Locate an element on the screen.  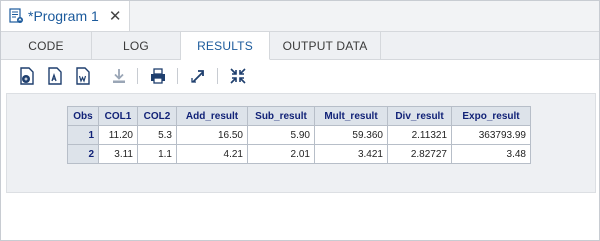
table-row: 2 3.11 1.1 4.21 2.01 3.421 2.82727 3.48 is located at coordinates (299, 154).